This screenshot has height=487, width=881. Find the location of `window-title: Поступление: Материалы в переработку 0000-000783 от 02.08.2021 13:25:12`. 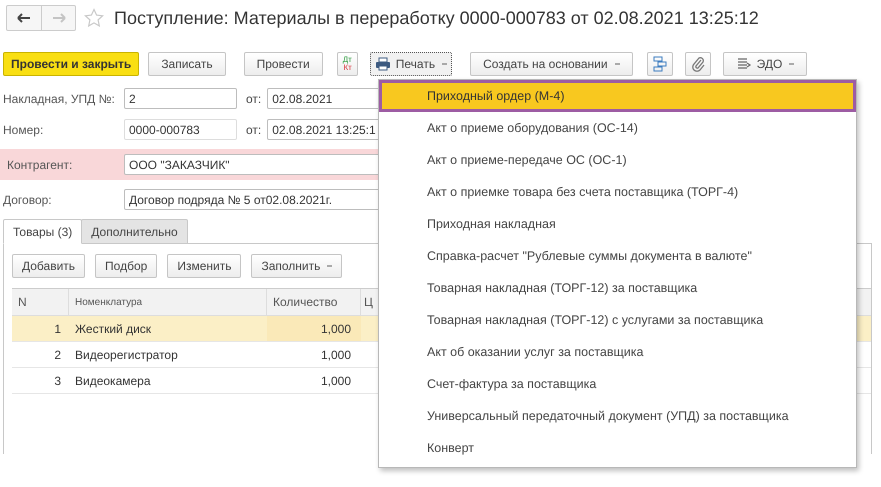

window-title: Поступление: Материалы в переработку 0000-000783 от 02.08.2021 13:25:12 is located at coordinates (436, 18).